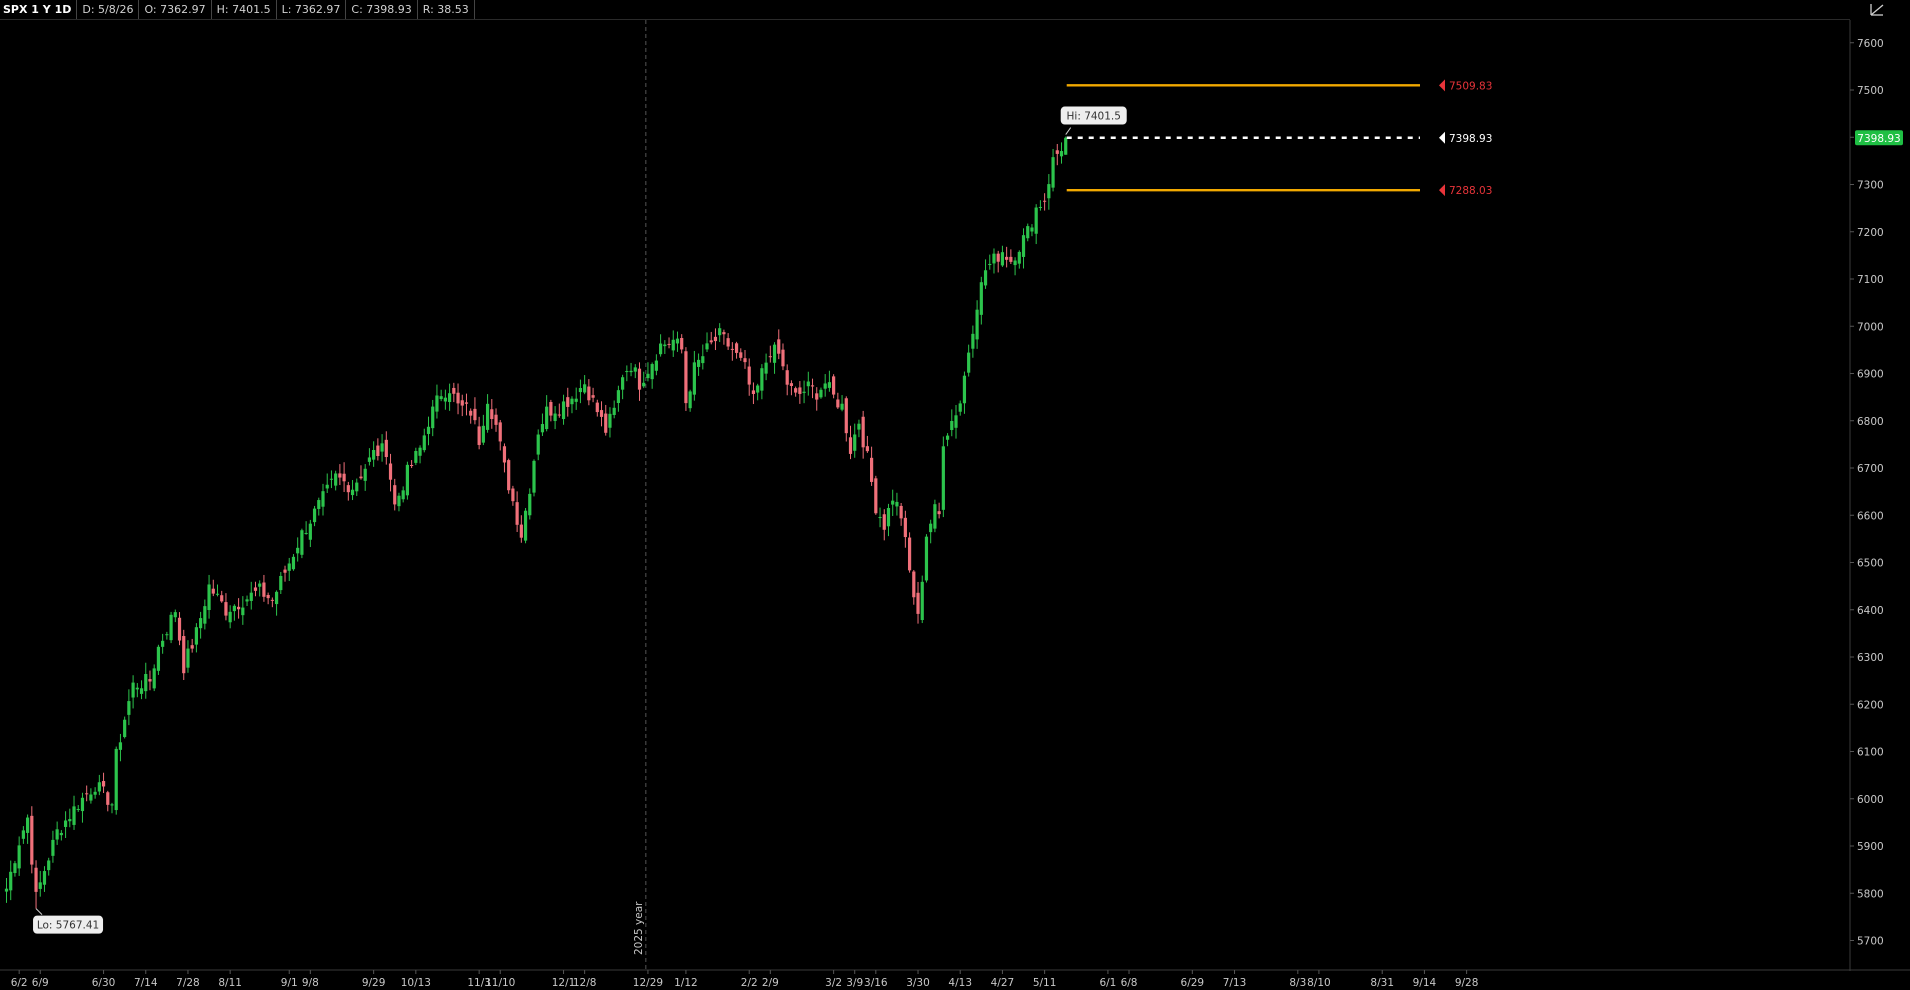 This screenshot has width=1910, height=990. What do you see at coordinates (1297, 983) in the screenshot?
I see `x-tick-label: 8/3` at bounding box center [1297, 983].